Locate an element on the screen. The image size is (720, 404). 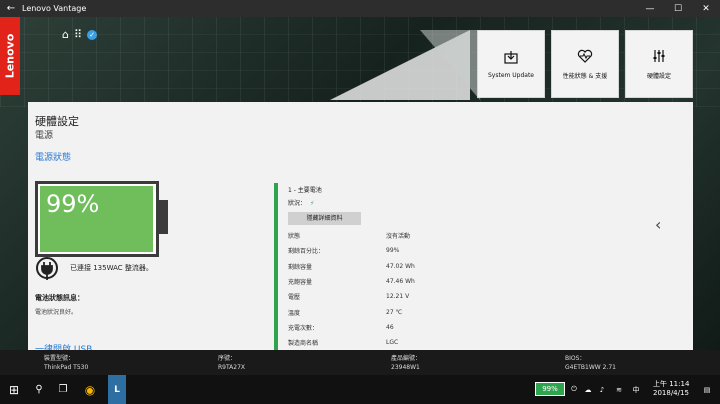
battery-info-title: 電池狀態訊息： is located at coordinates (59, 298).